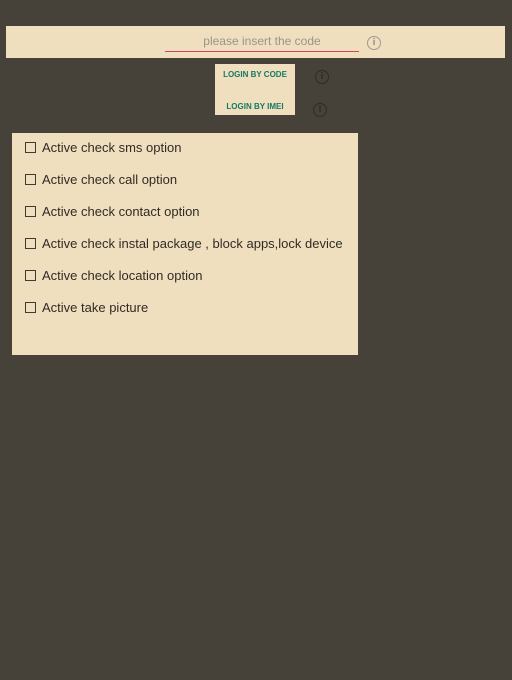  I want to click on take-picture-checkbox, so click(30, 307).